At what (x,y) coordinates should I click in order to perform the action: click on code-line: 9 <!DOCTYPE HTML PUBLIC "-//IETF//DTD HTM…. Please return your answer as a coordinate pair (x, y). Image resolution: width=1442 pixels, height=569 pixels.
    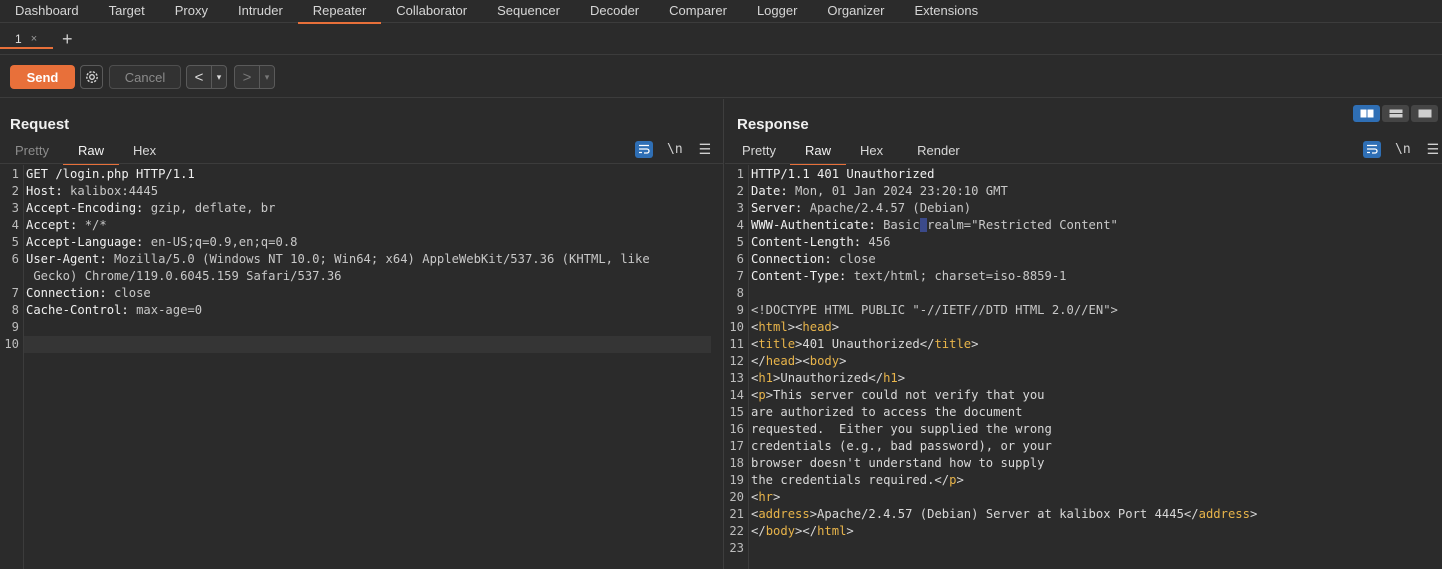
    Looking at the image, I should click on (927, 310).